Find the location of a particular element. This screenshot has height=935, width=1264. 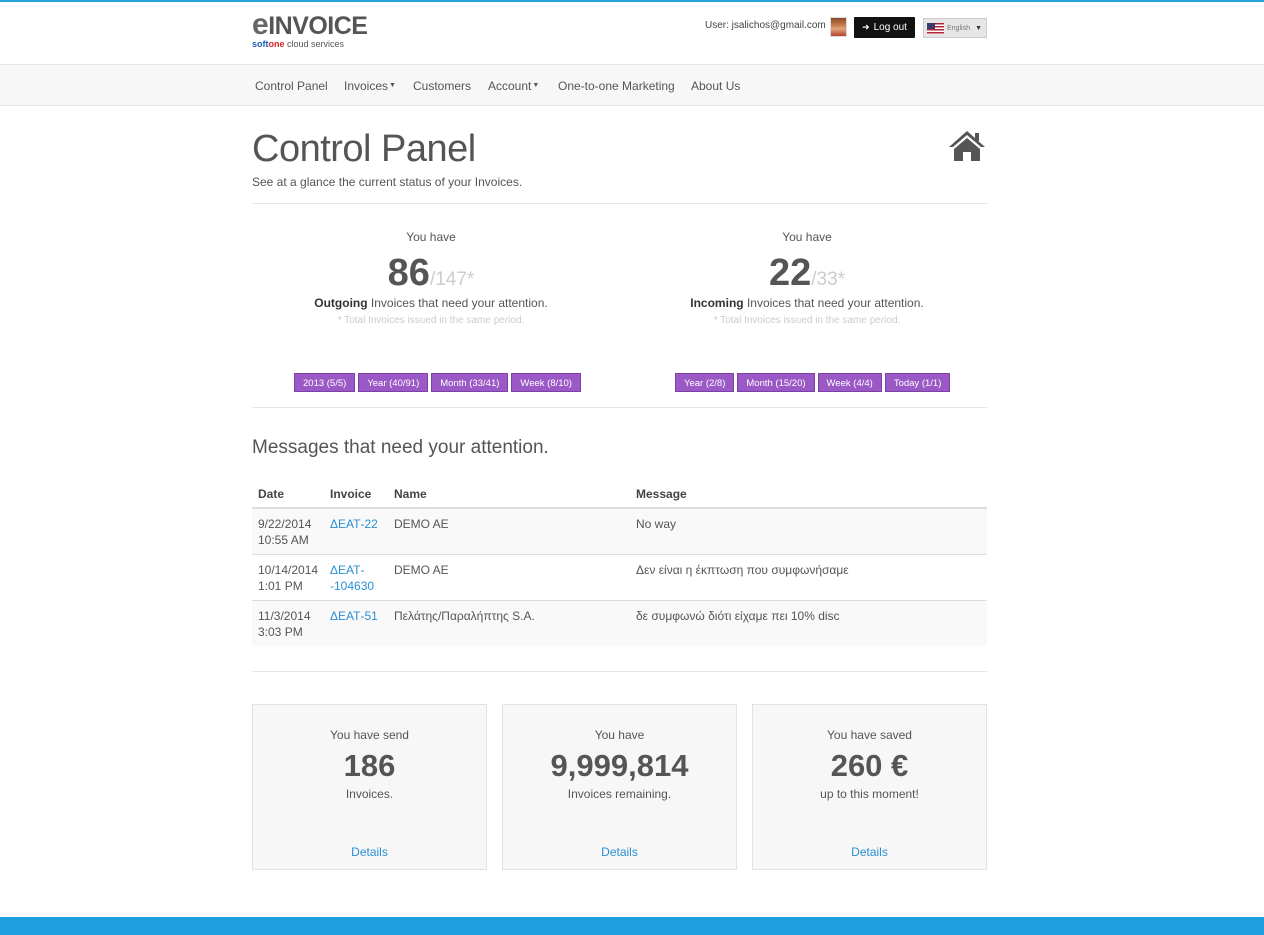

card-number: 186 is located at coordinates (369, 765).